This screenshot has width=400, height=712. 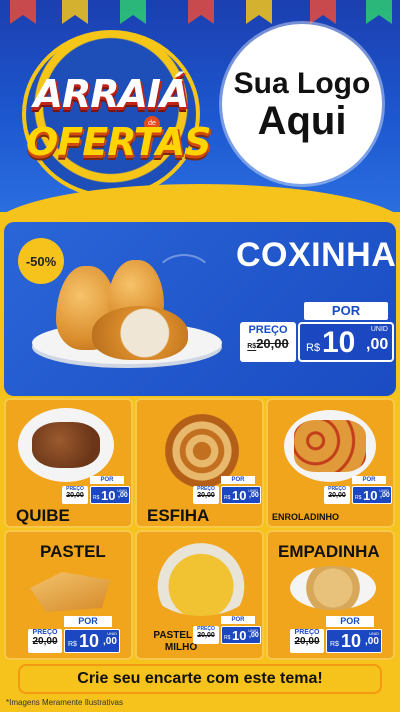 I want to click on arraia-ofertas-badge: ARRAIÁ de OFERTAS, so click(x=117, y=114).